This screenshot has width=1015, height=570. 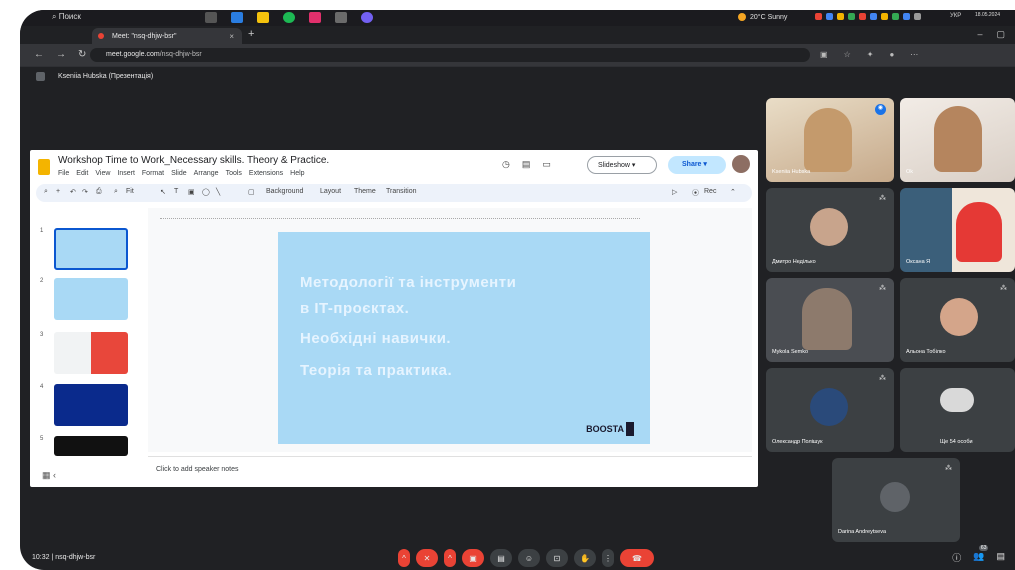 I want to click on camera-permission-icon: ▣, so click(x=824, y=54).